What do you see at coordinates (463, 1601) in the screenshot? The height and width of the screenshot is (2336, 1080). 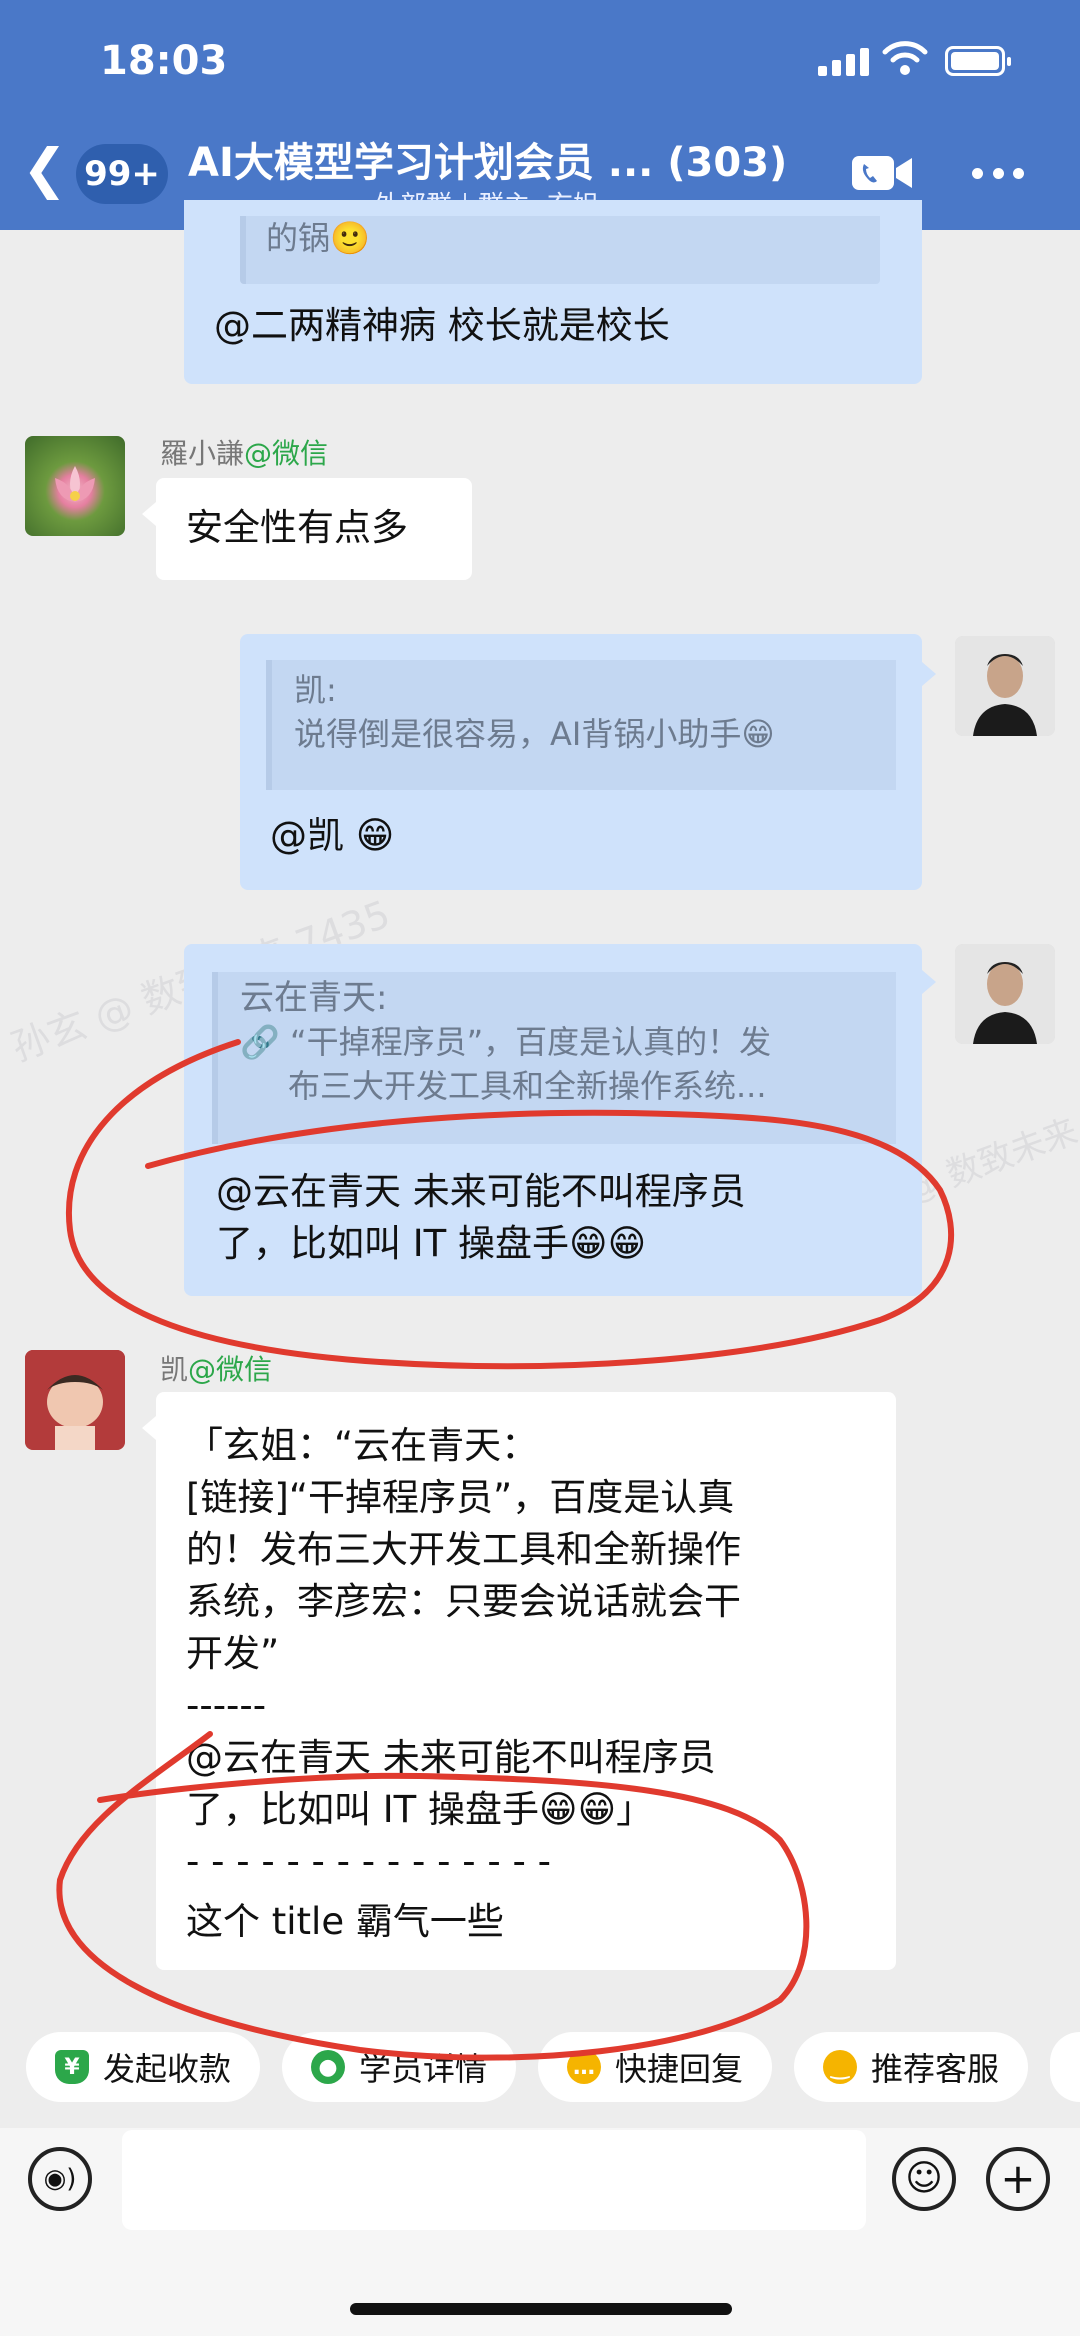 I see `message-line: 系统，李彦宏：只要会说话就会干` at bounding box center [463, 1601].